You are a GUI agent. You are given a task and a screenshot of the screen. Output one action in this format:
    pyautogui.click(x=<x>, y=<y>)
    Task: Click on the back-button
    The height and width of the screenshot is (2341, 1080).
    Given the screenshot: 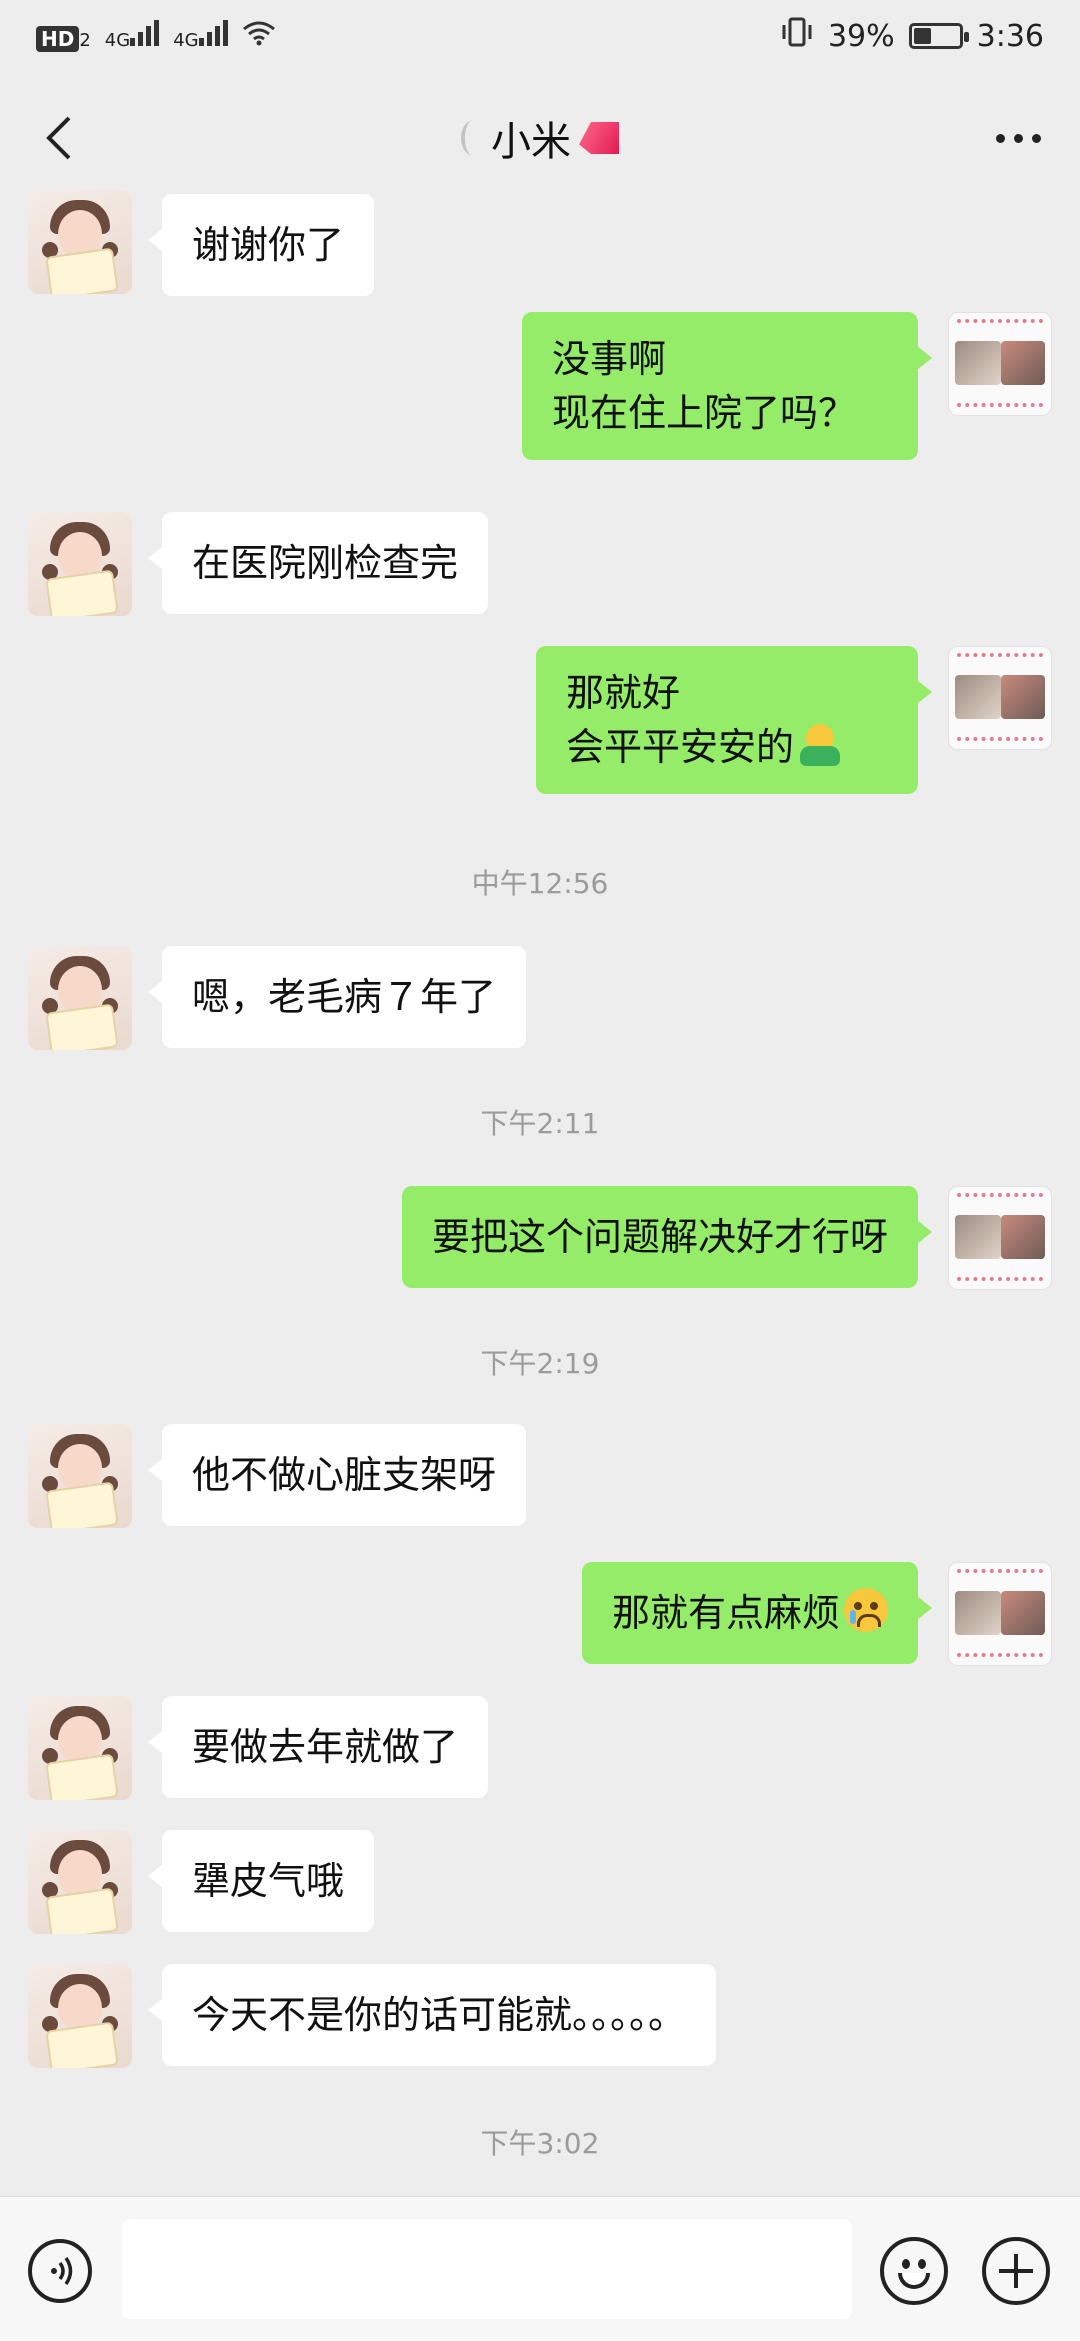 What is the action you would take?
    pyautogui.click(x=58, y=138)
    